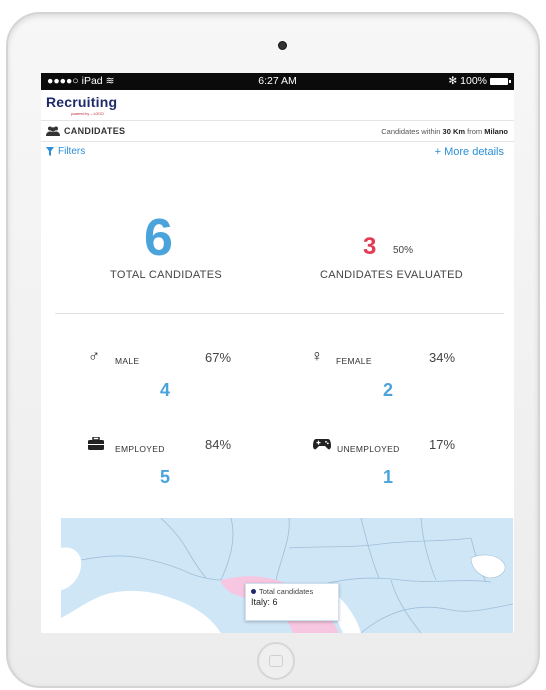 This screenshot has width=546, height=690. What do you see at coordinates (475, 131) in the screenshot?
I see `radius-mid: from` at bounding box center [475, 131].